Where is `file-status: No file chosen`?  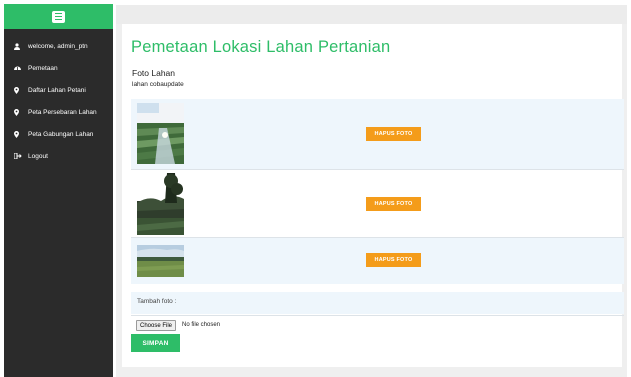
file-status: No file chosen is located at coordinates (201, 325).